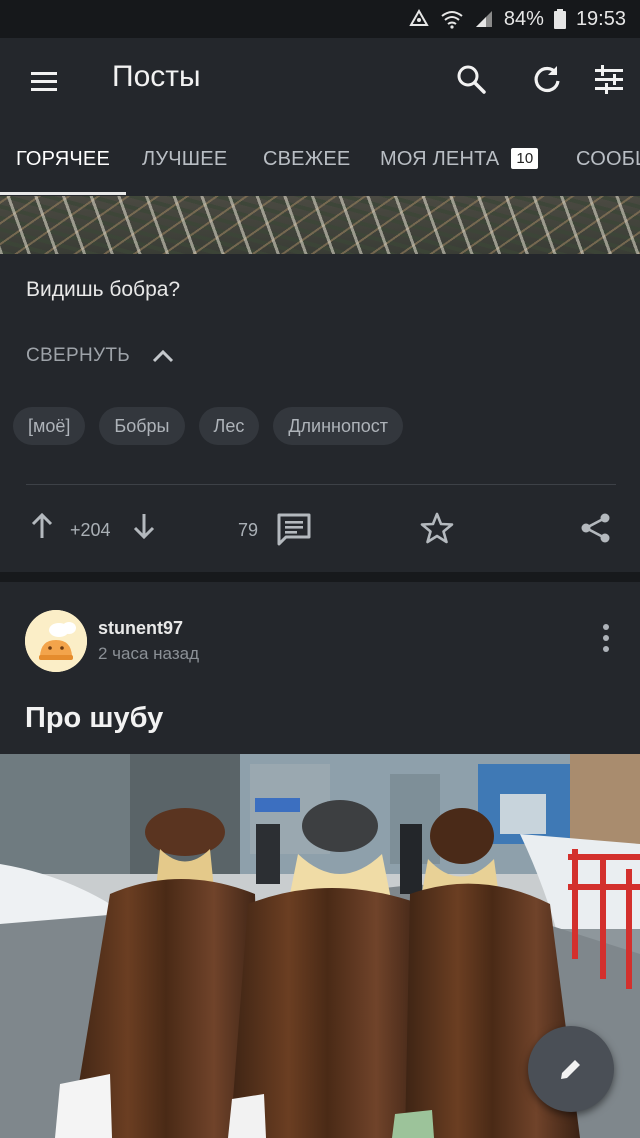  I want to click on tab-communities: СООБЩ, so click(608, 159).